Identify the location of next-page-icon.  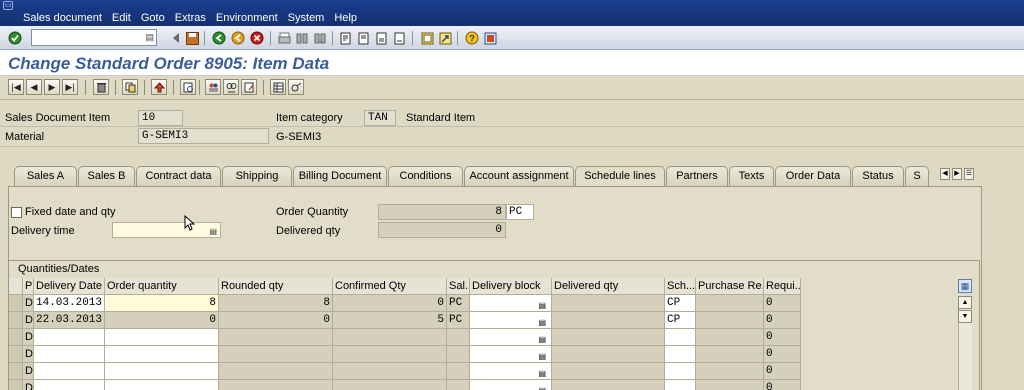
(382, 38).